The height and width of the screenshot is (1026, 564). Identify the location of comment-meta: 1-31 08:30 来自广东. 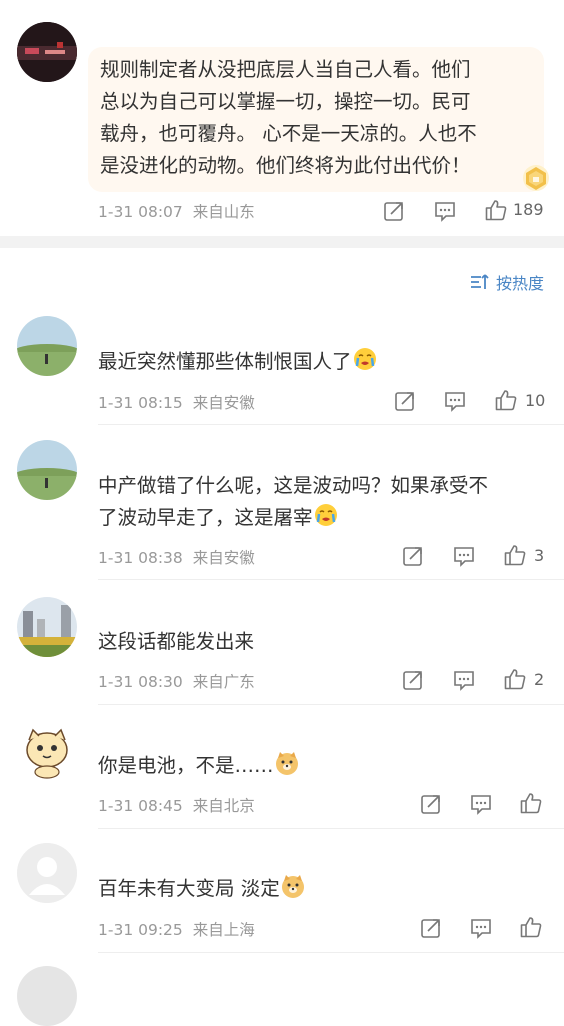
(181, 681).